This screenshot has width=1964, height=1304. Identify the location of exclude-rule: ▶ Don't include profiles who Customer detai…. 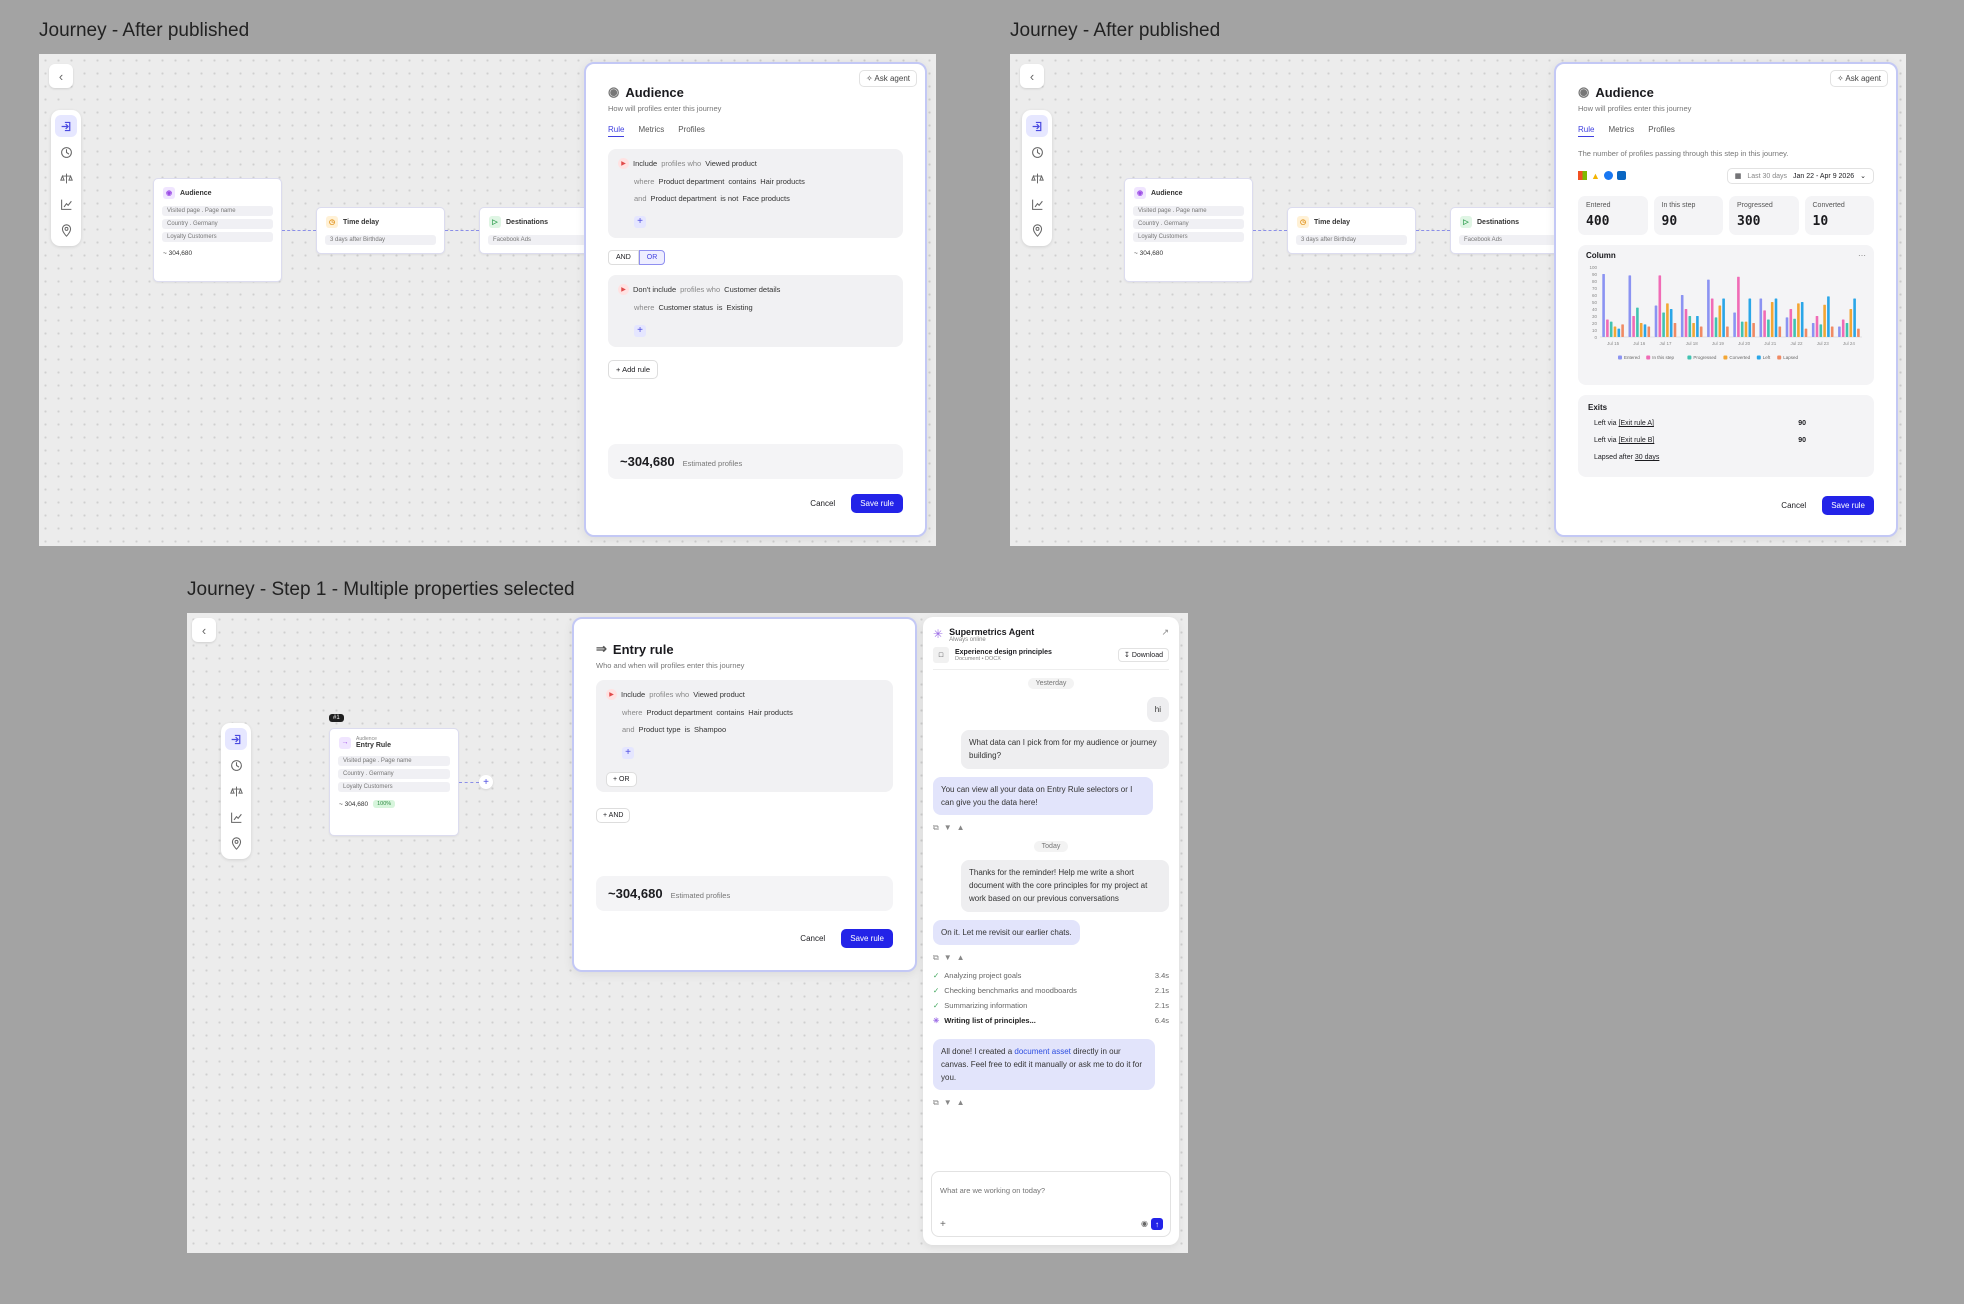
(755, 311).